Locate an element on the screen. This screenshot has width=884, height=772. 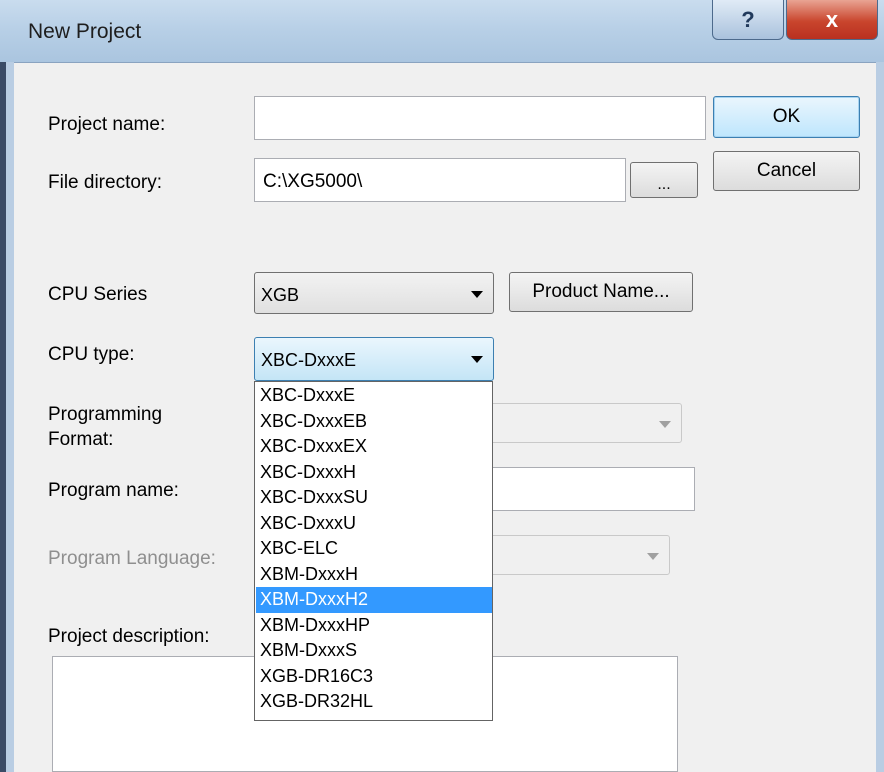
cpu-series-value: XGB is located at coordinates (280, 295).